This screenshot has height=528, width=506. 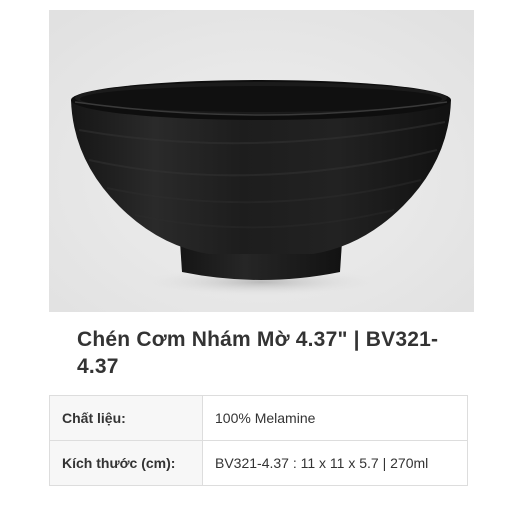 I want to click on spec-value: 100% Melamine, so click(x=335, y=418).